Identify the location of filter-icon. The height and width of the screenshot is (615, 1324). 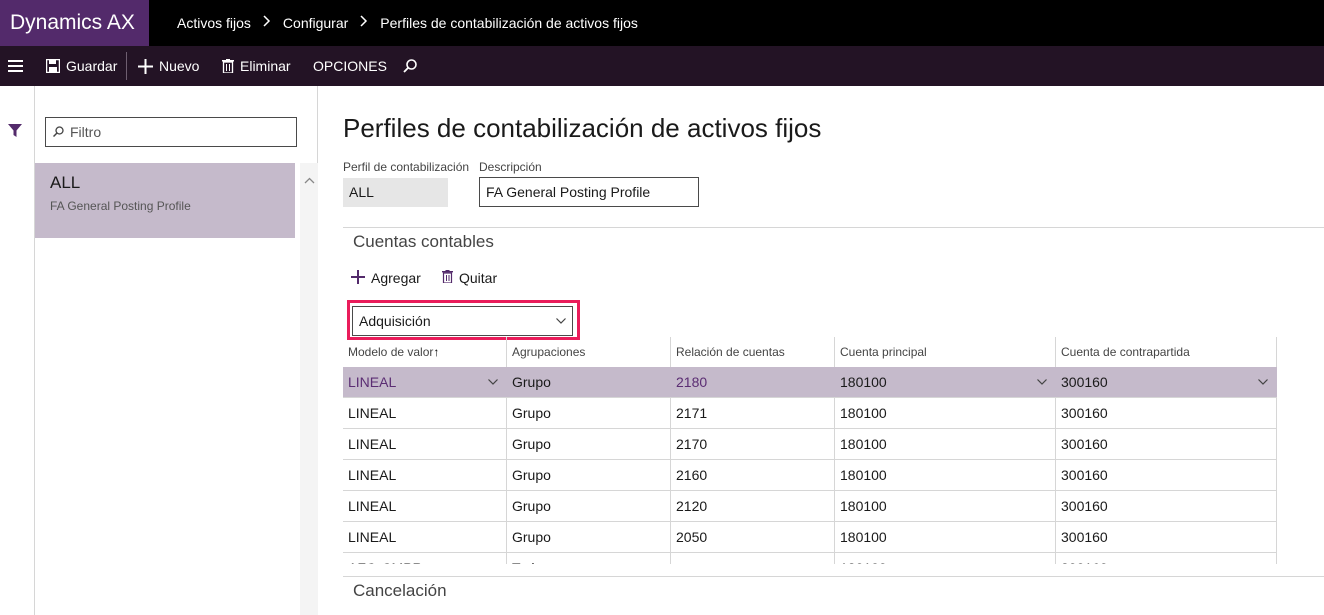
(15, 133).